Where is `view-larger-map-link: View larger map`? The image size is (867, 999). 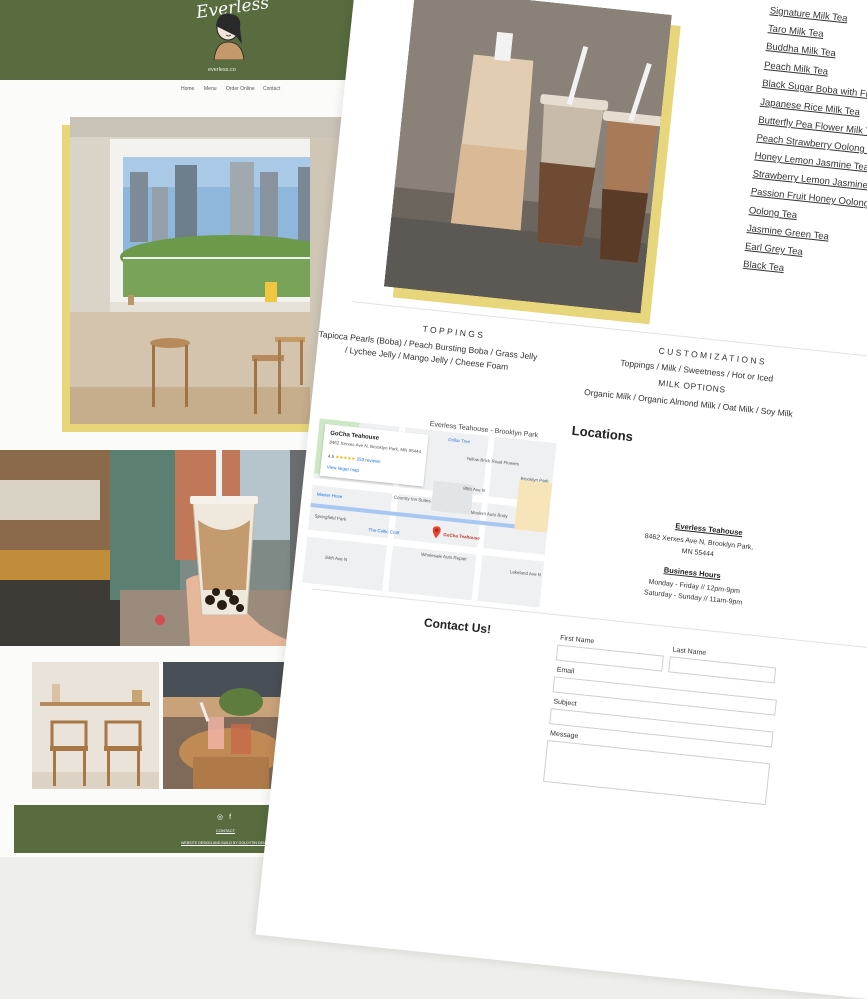 view-larger-map-link: View larger map is located at coordinates (342, 468).